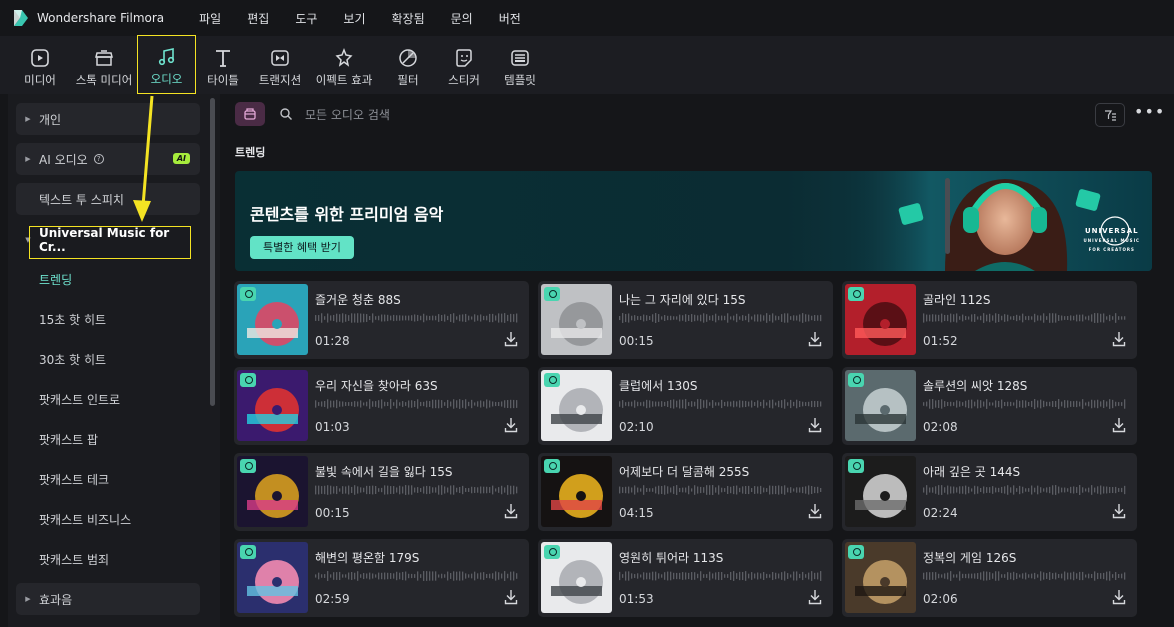 This screenshot has width=1174, height=627. Describe the element at coordinates (520, 58) in the screenshot. I see `template-icon` at that location.